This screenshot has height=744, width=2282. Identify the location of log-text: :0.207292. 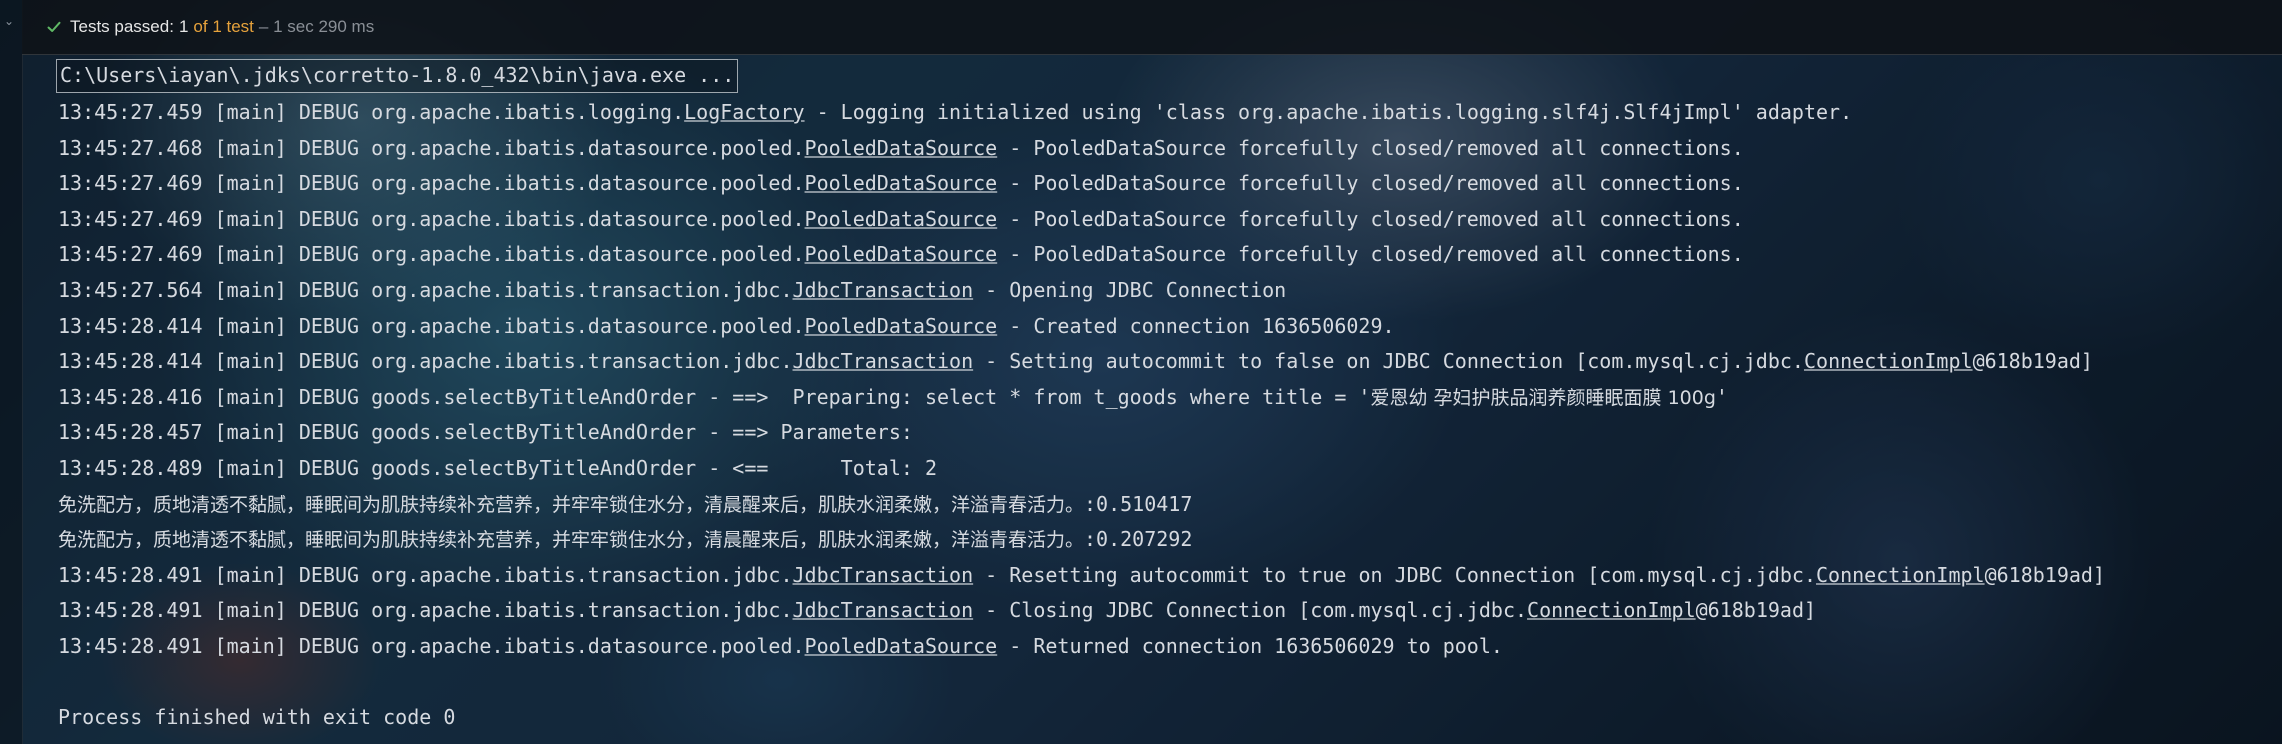
(1138, 539).